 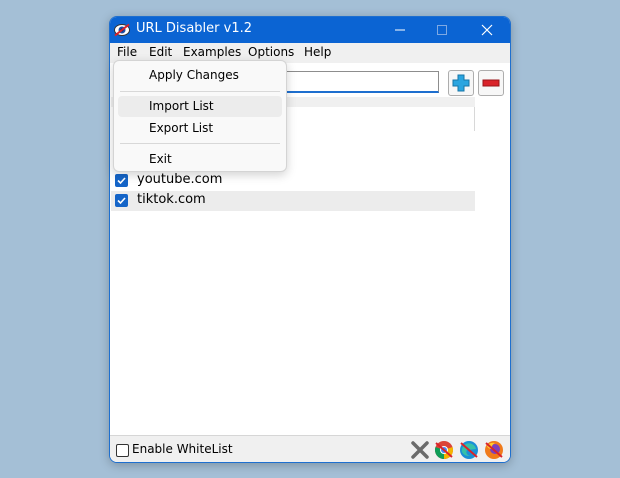 What do you see at coordinates (212, 52) in the screenshot?
I see `menu-examples: Examples` at bounding box center [212, 52].